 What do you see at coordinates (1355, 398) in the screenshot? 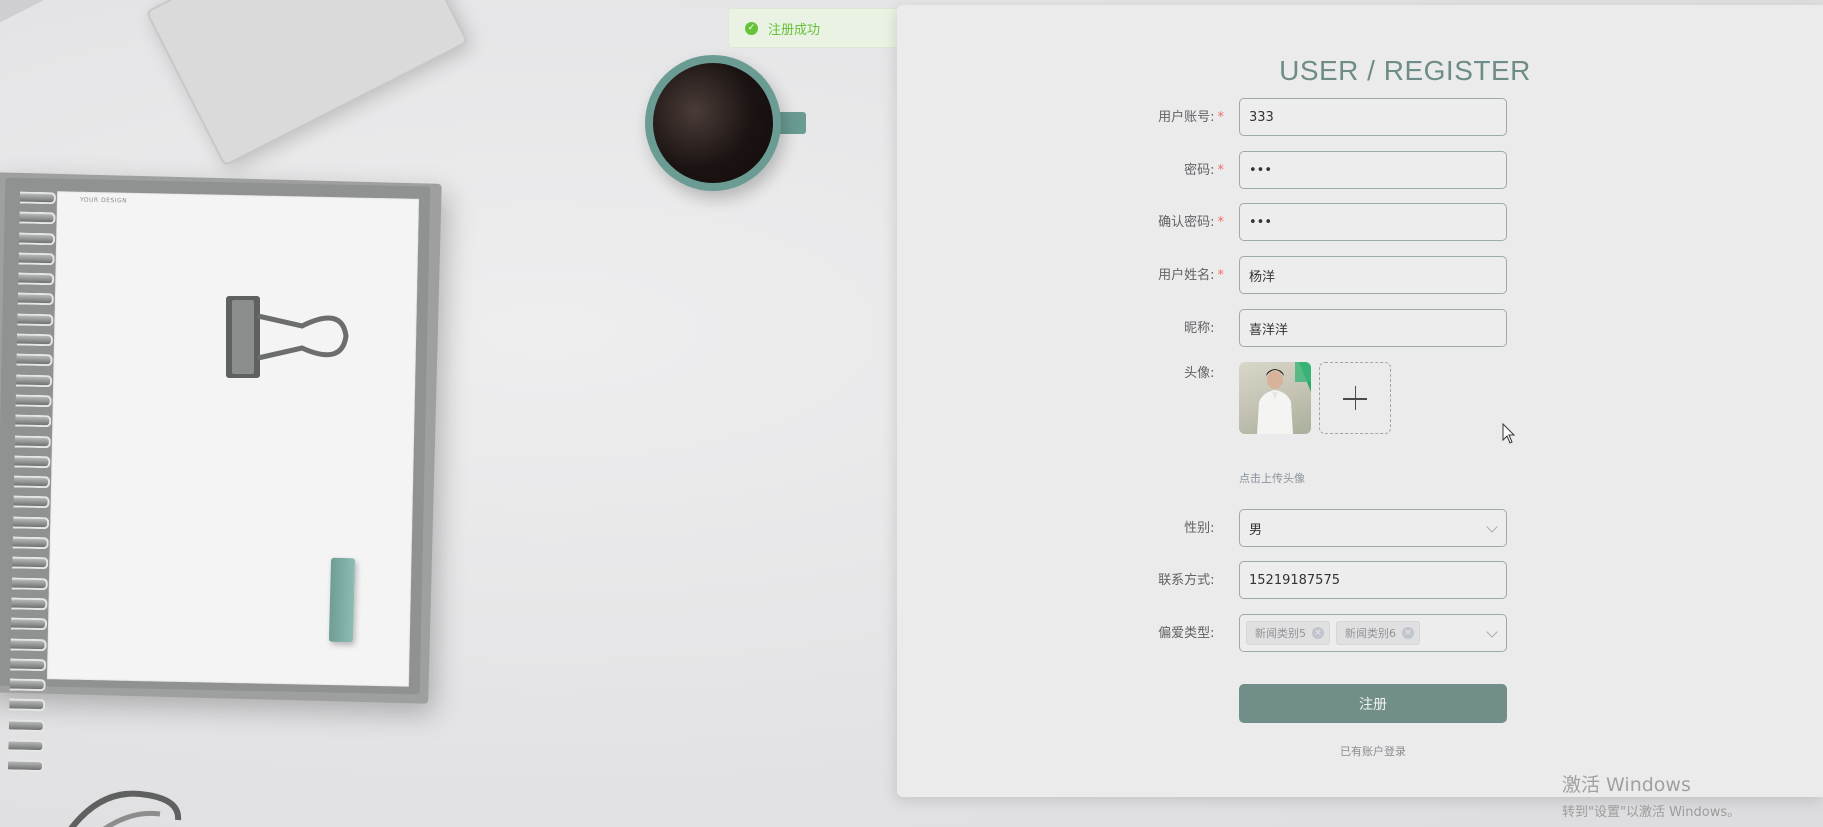
I see `upload-avatar-button` at bounding box center [1355, 398].